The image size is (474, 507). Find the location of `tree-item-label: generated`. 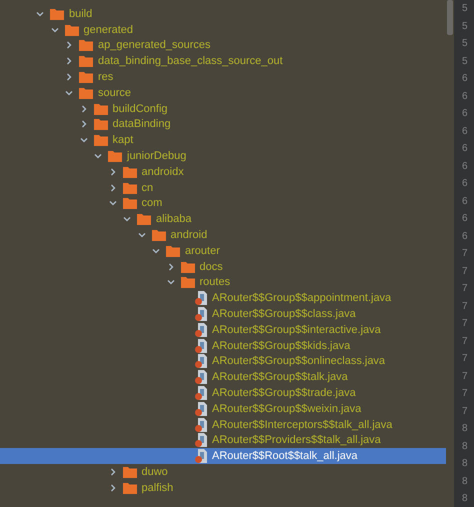

tree-item-label: generated is located at coordinates (109, 30).